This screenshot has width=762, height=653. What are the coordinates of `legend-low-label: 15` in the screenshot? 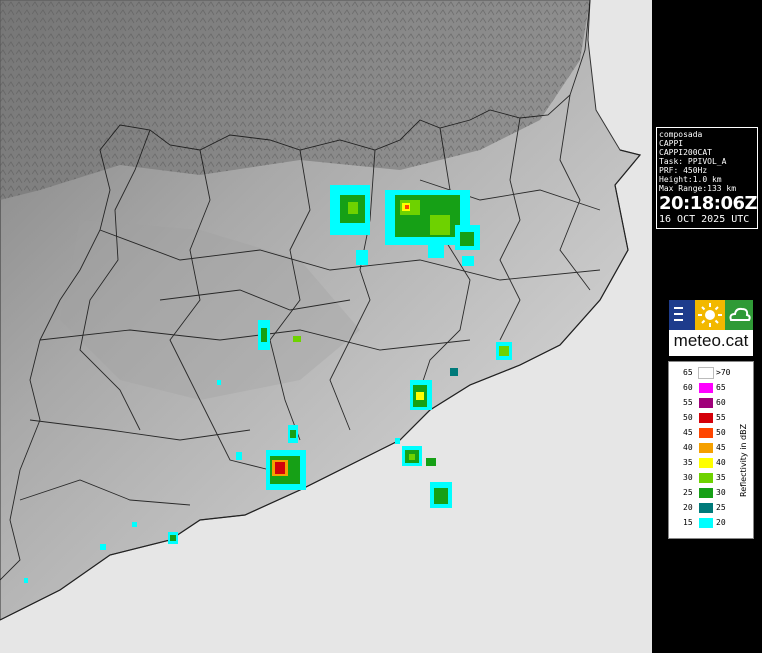 It's located at (688, 522).